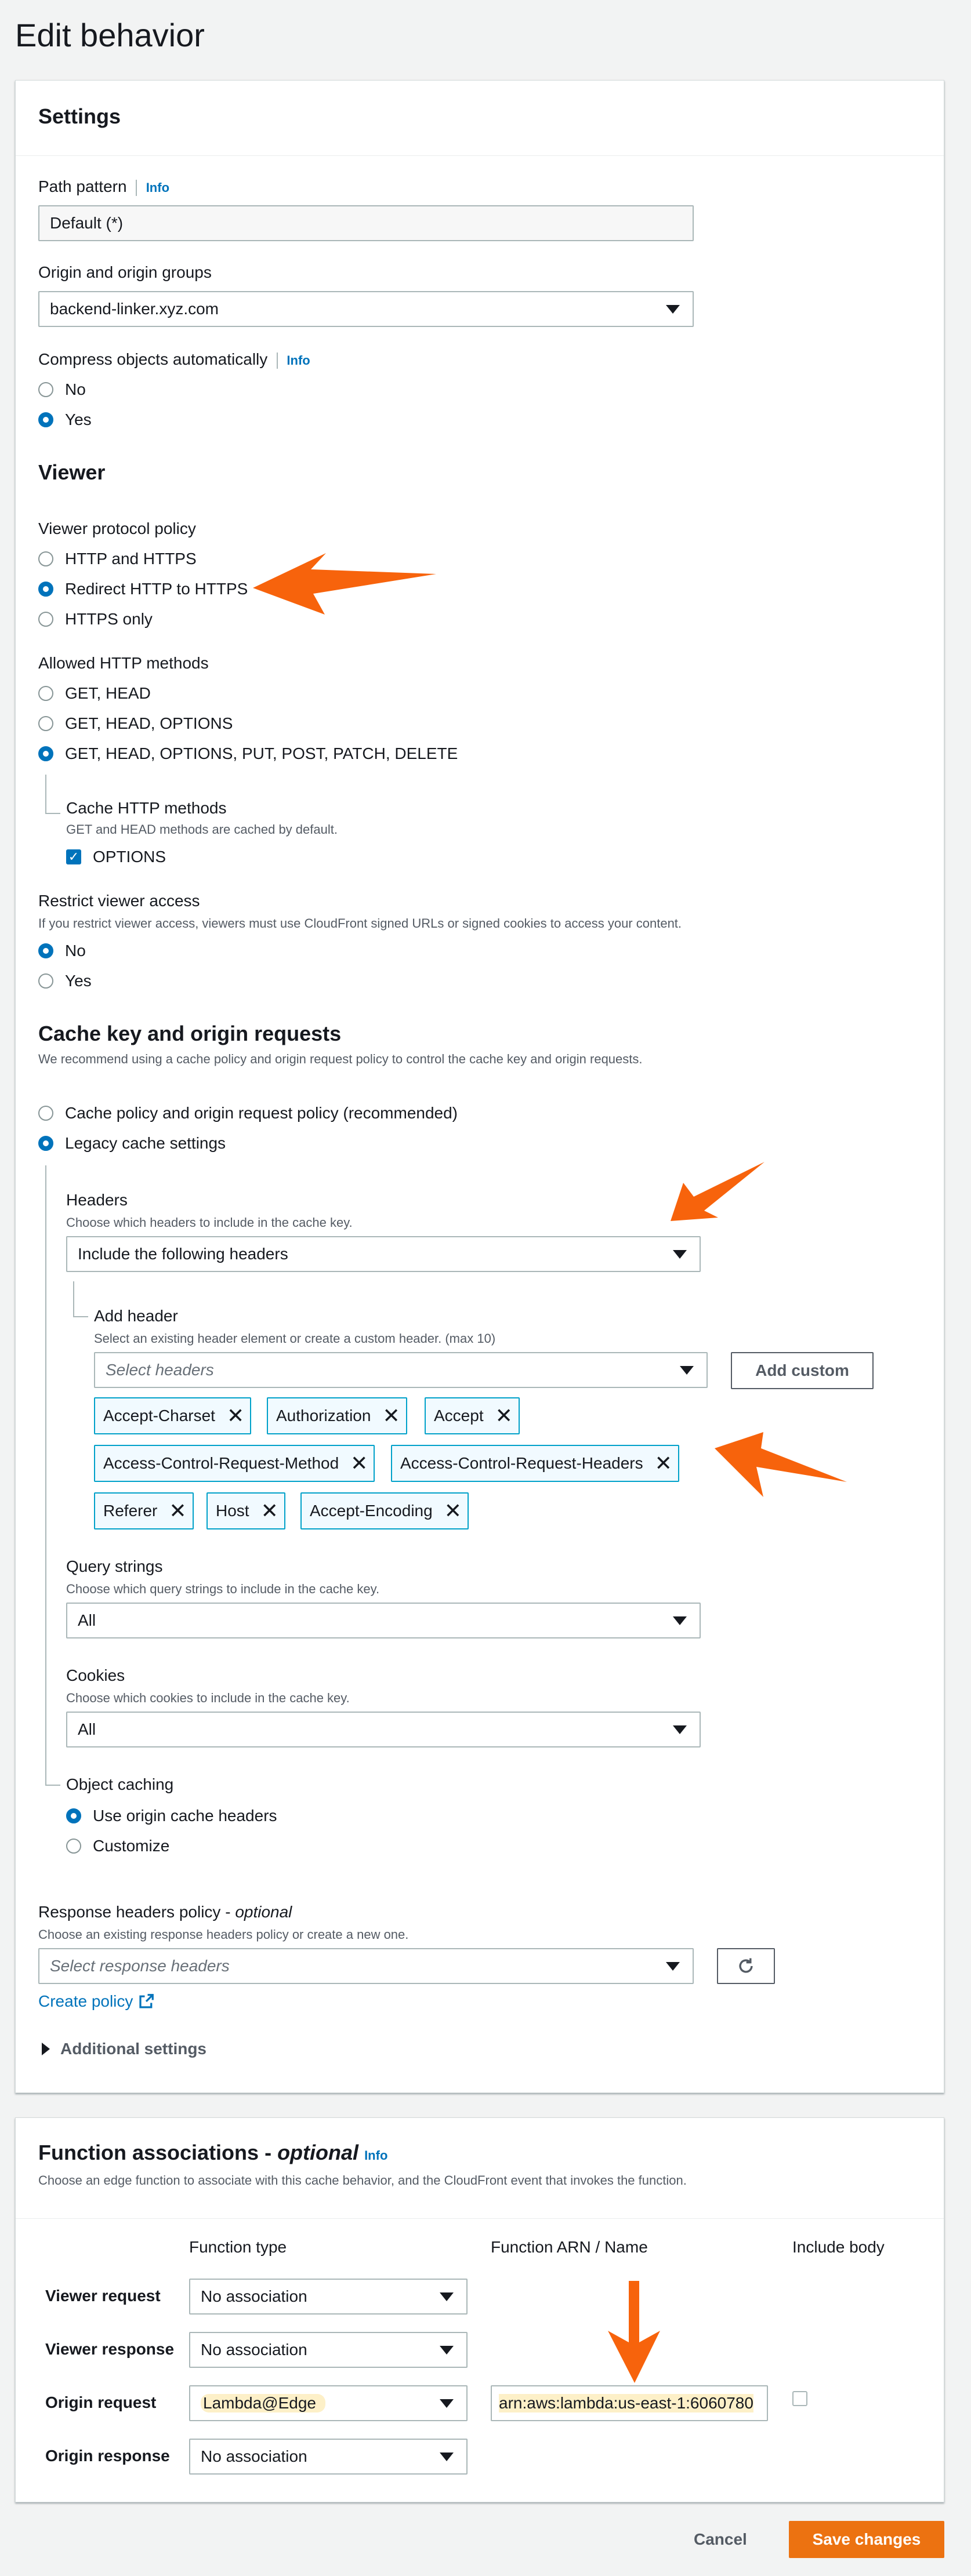  Describe the element at coordinates (108, 2456) in the screenshot. I see `row-label-origin-response: Origin response` at that location.